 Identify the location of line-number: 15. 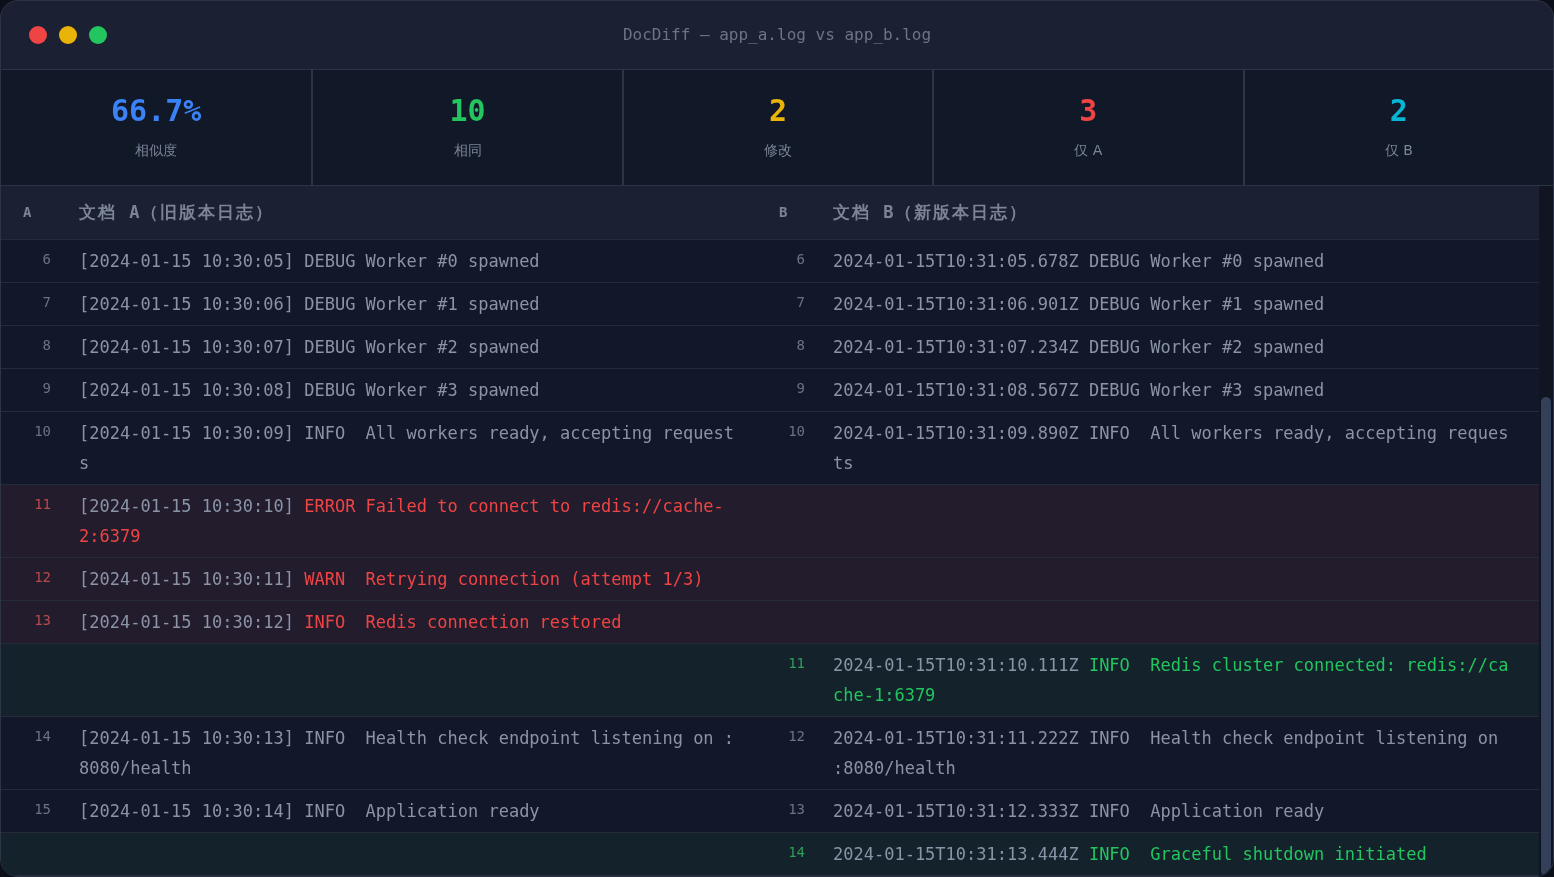
(42, 809).